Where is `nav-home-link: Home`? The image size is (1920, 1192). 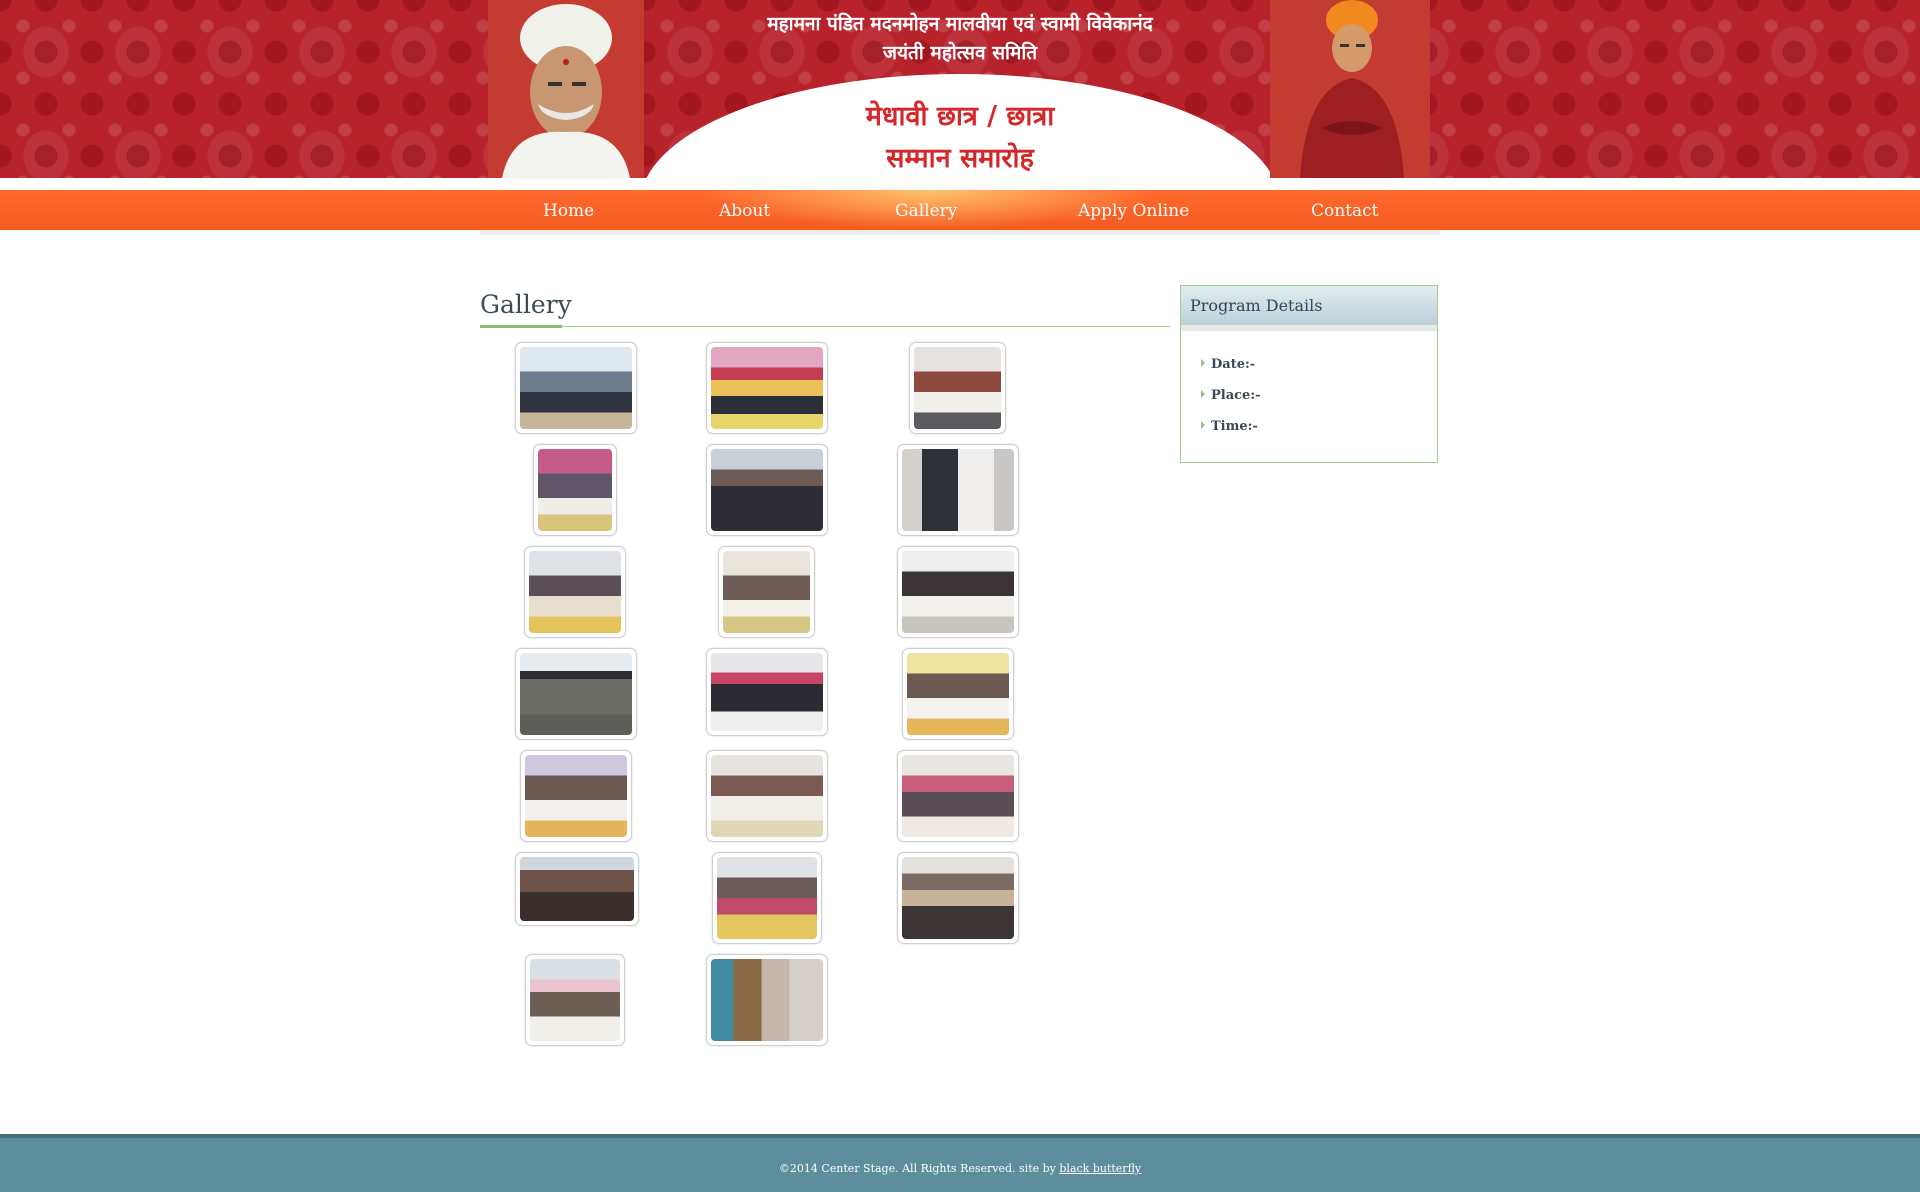 nav-home-link: Home is located at coordinates (568, 210).